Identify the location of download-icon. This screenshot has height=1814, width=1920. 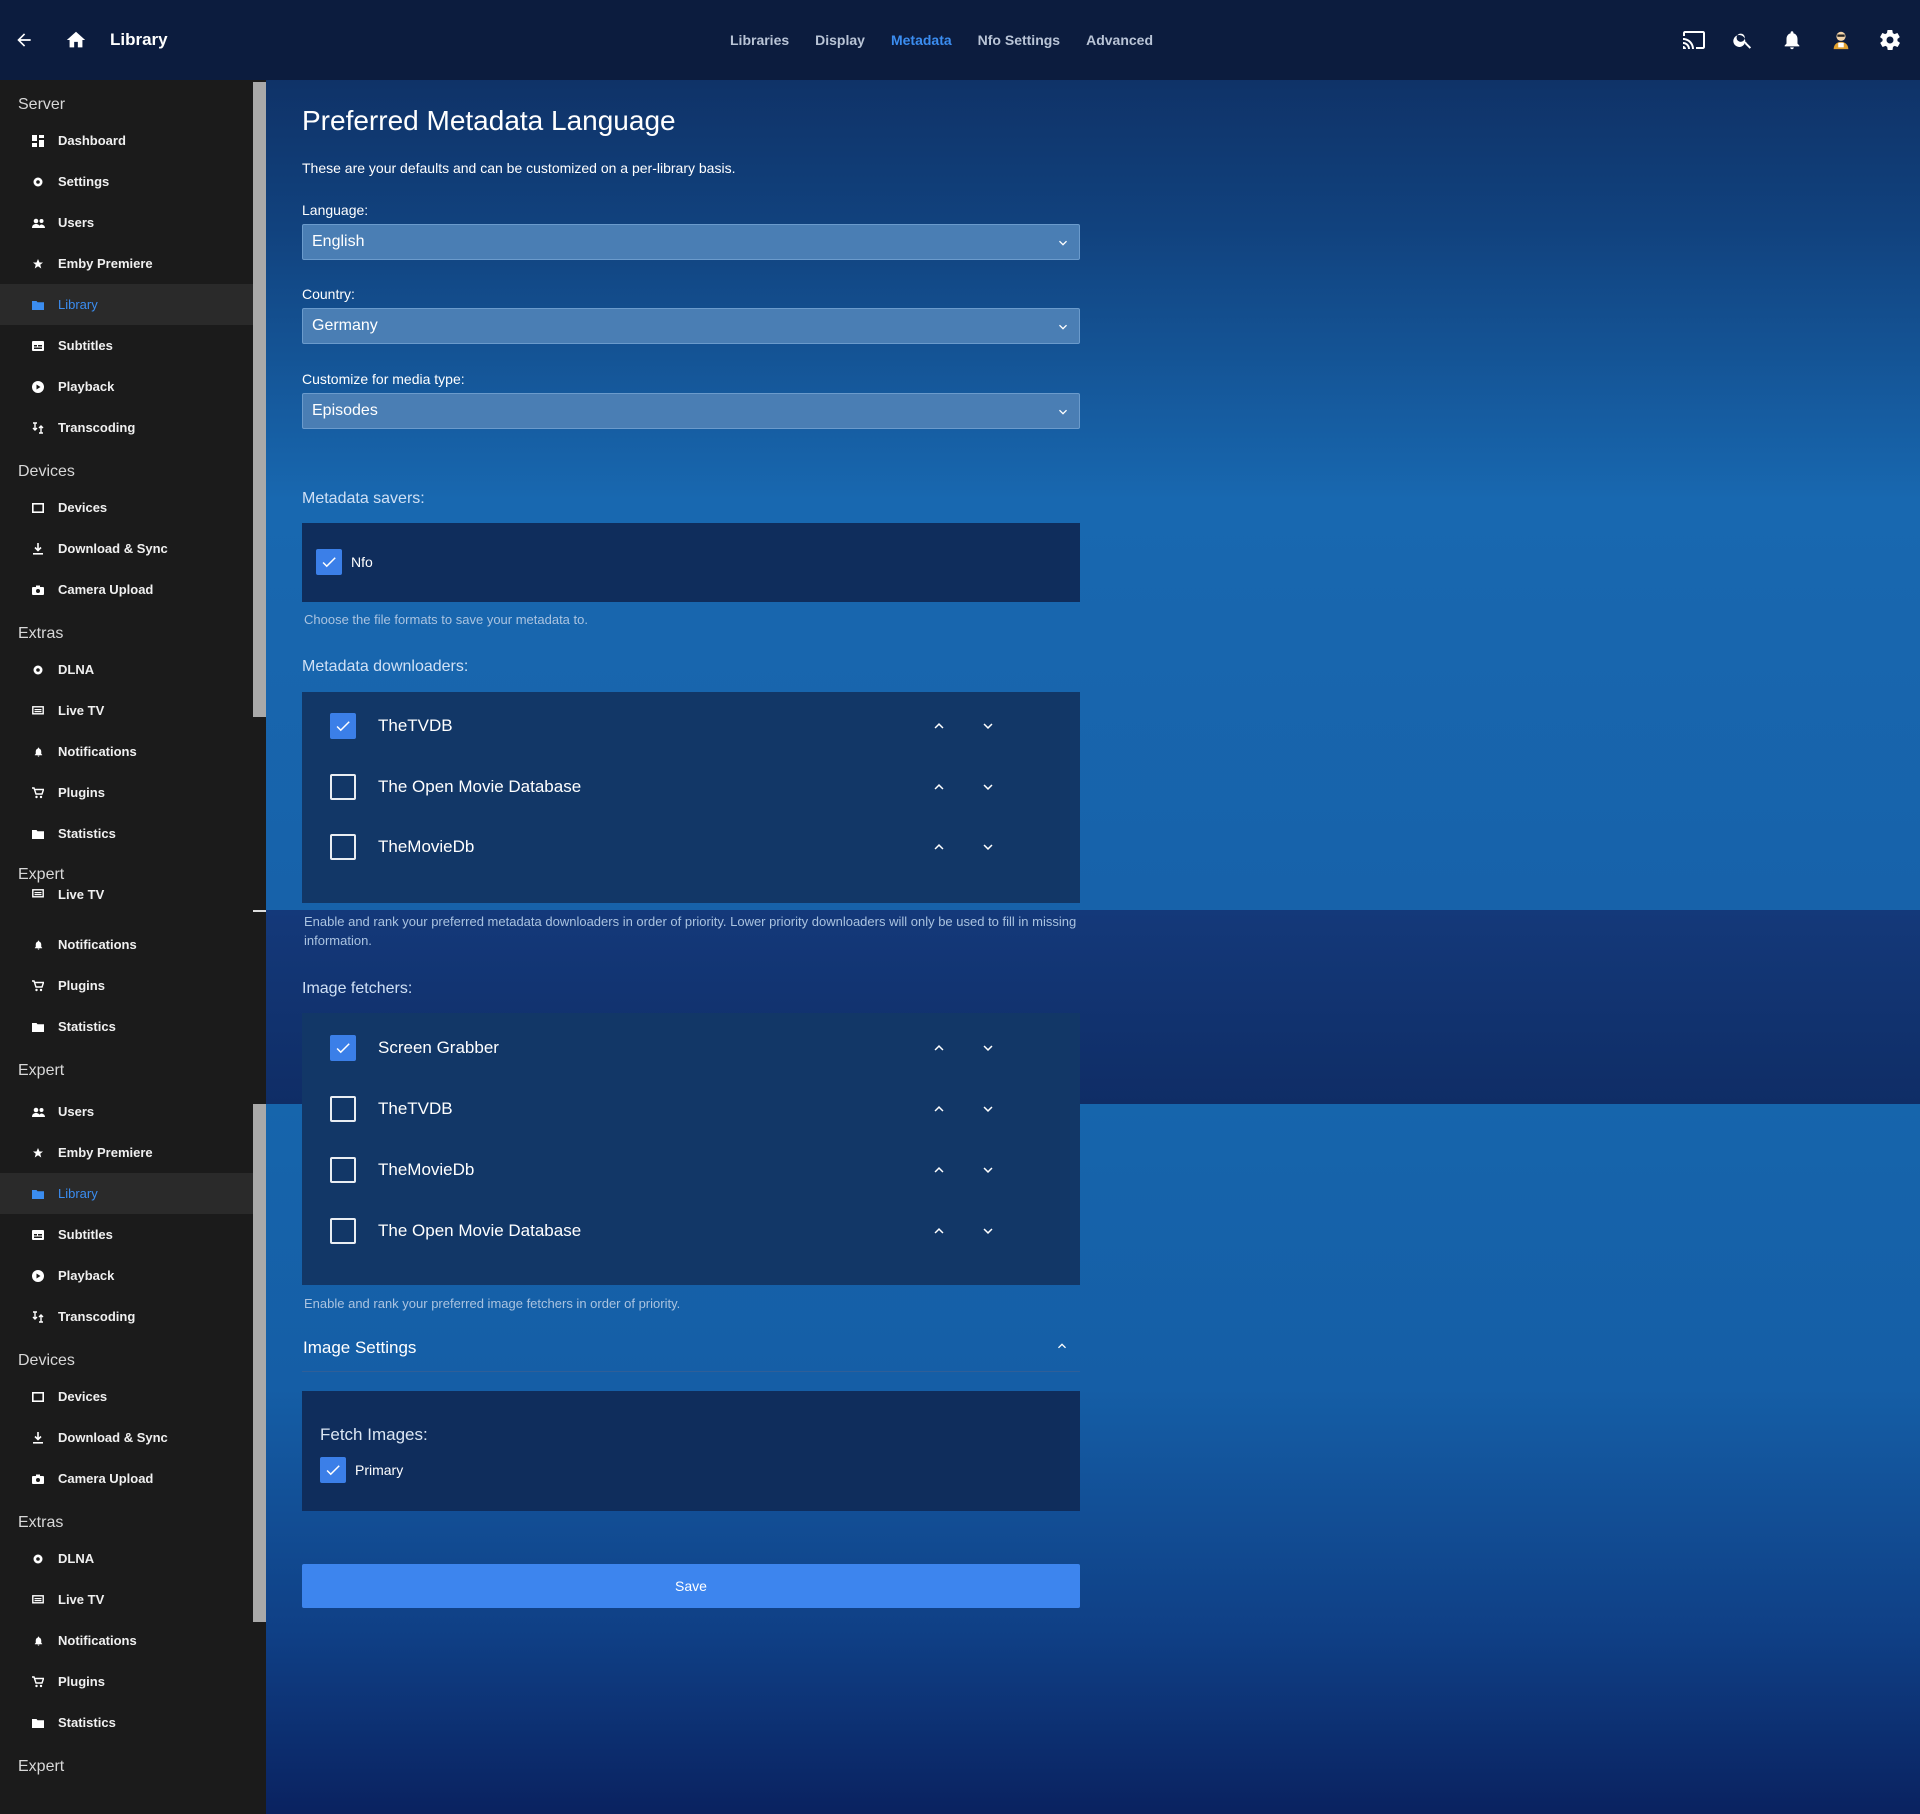
(38, 1438).